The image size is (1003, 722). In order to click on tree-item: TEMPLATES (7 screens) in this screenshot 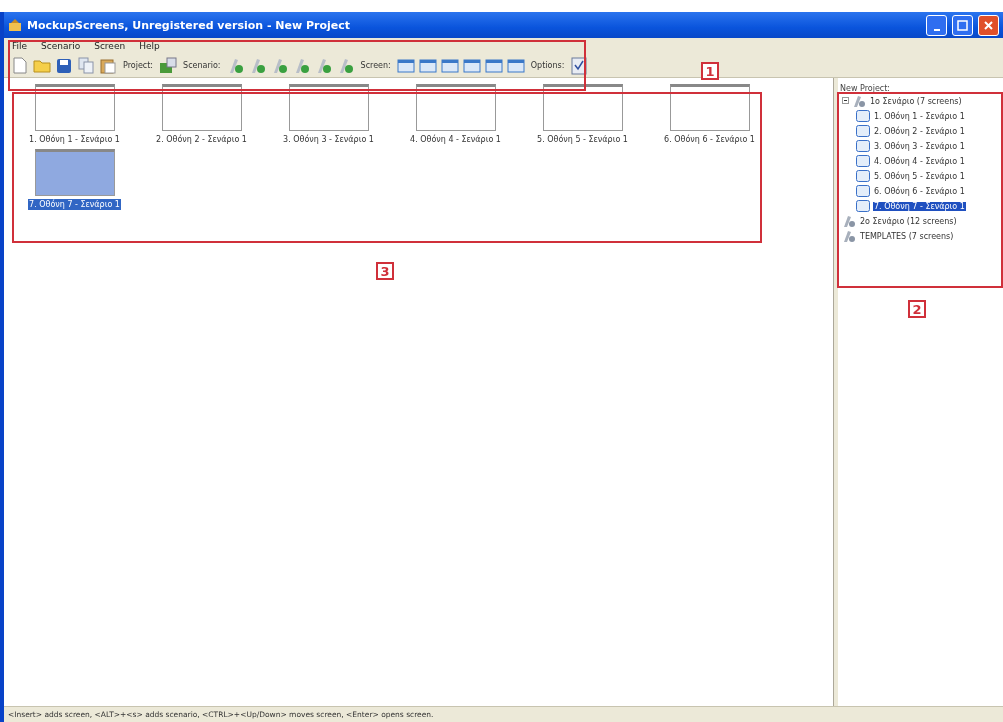, I will do `click(907, 236)`.